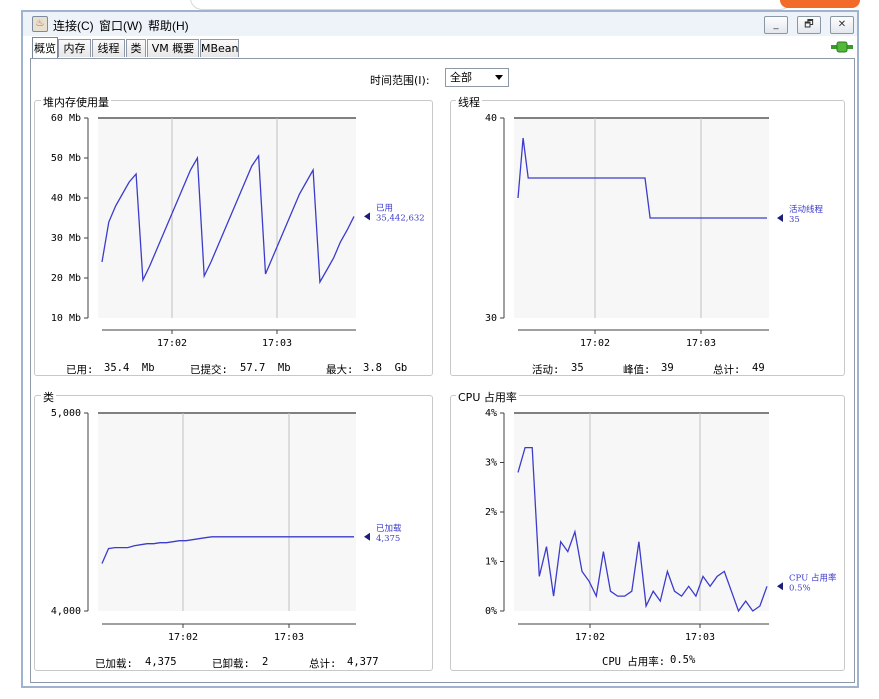  Describe the element at coordinates (700, 637) in the screenshot. I see `x-tick-label: 17:03` at that location.